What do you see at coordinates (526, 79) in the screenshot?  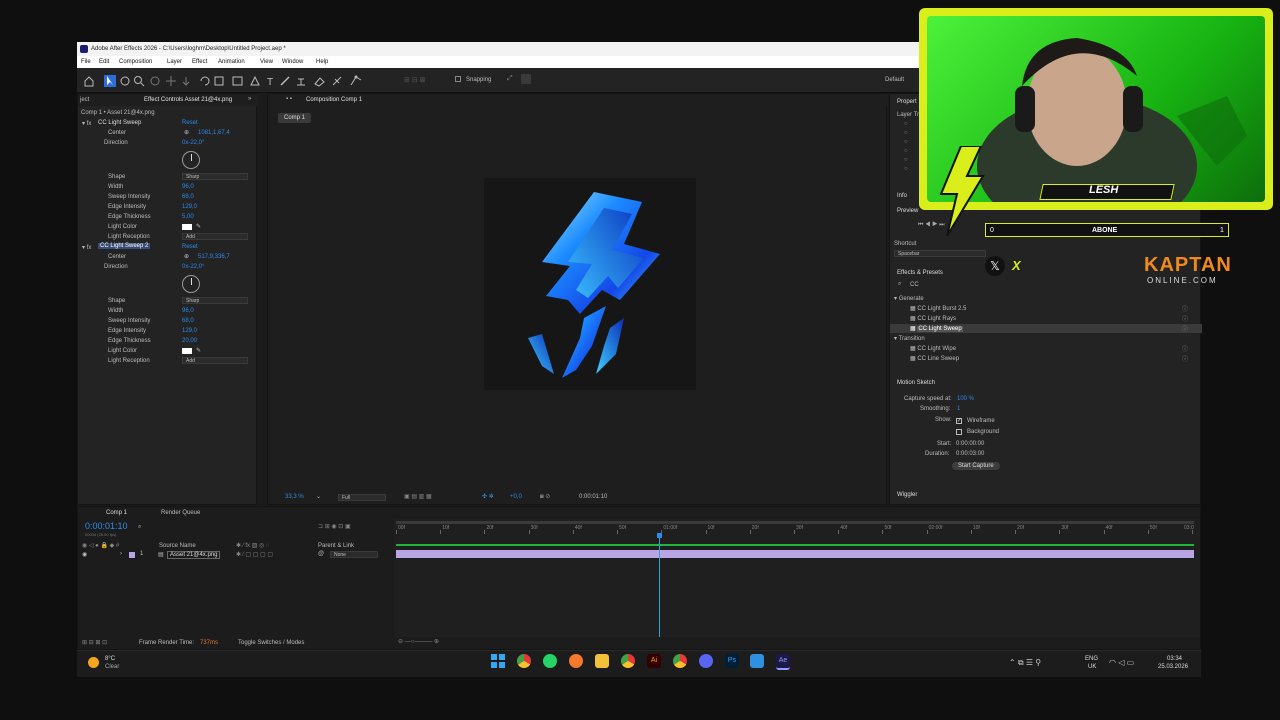 I see `snap-box-icon` at bounding box center [526, 79].